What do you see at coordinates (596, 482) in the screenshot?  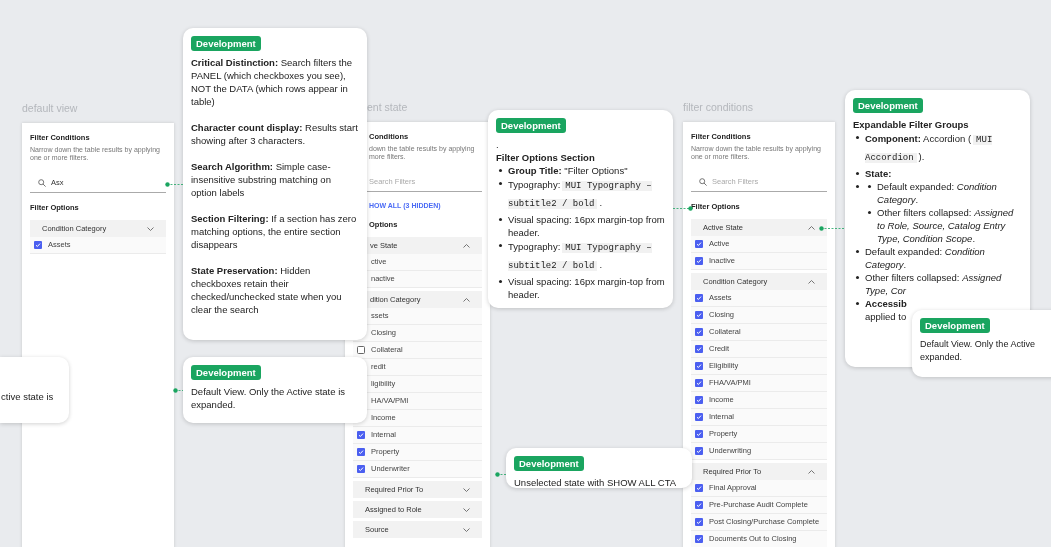 I see `note-text: Unselected state with SHOW ALL CTA` at bounding box center [596, 482].